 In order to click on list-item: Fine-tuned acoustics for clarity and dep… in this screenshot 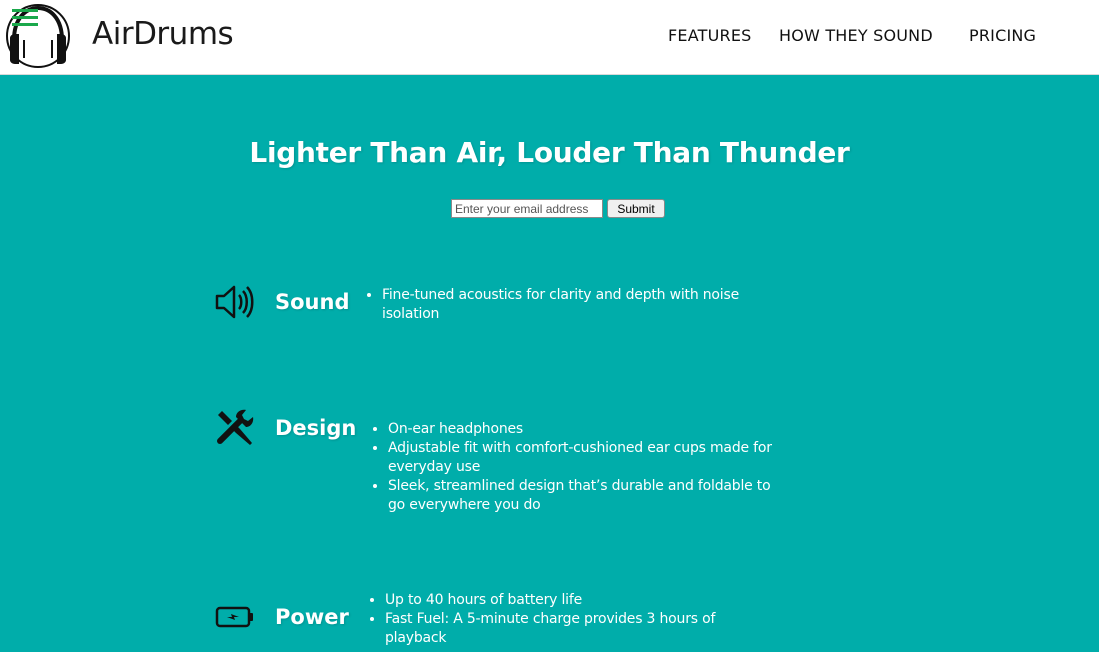, I will do `click(573, 305)`.